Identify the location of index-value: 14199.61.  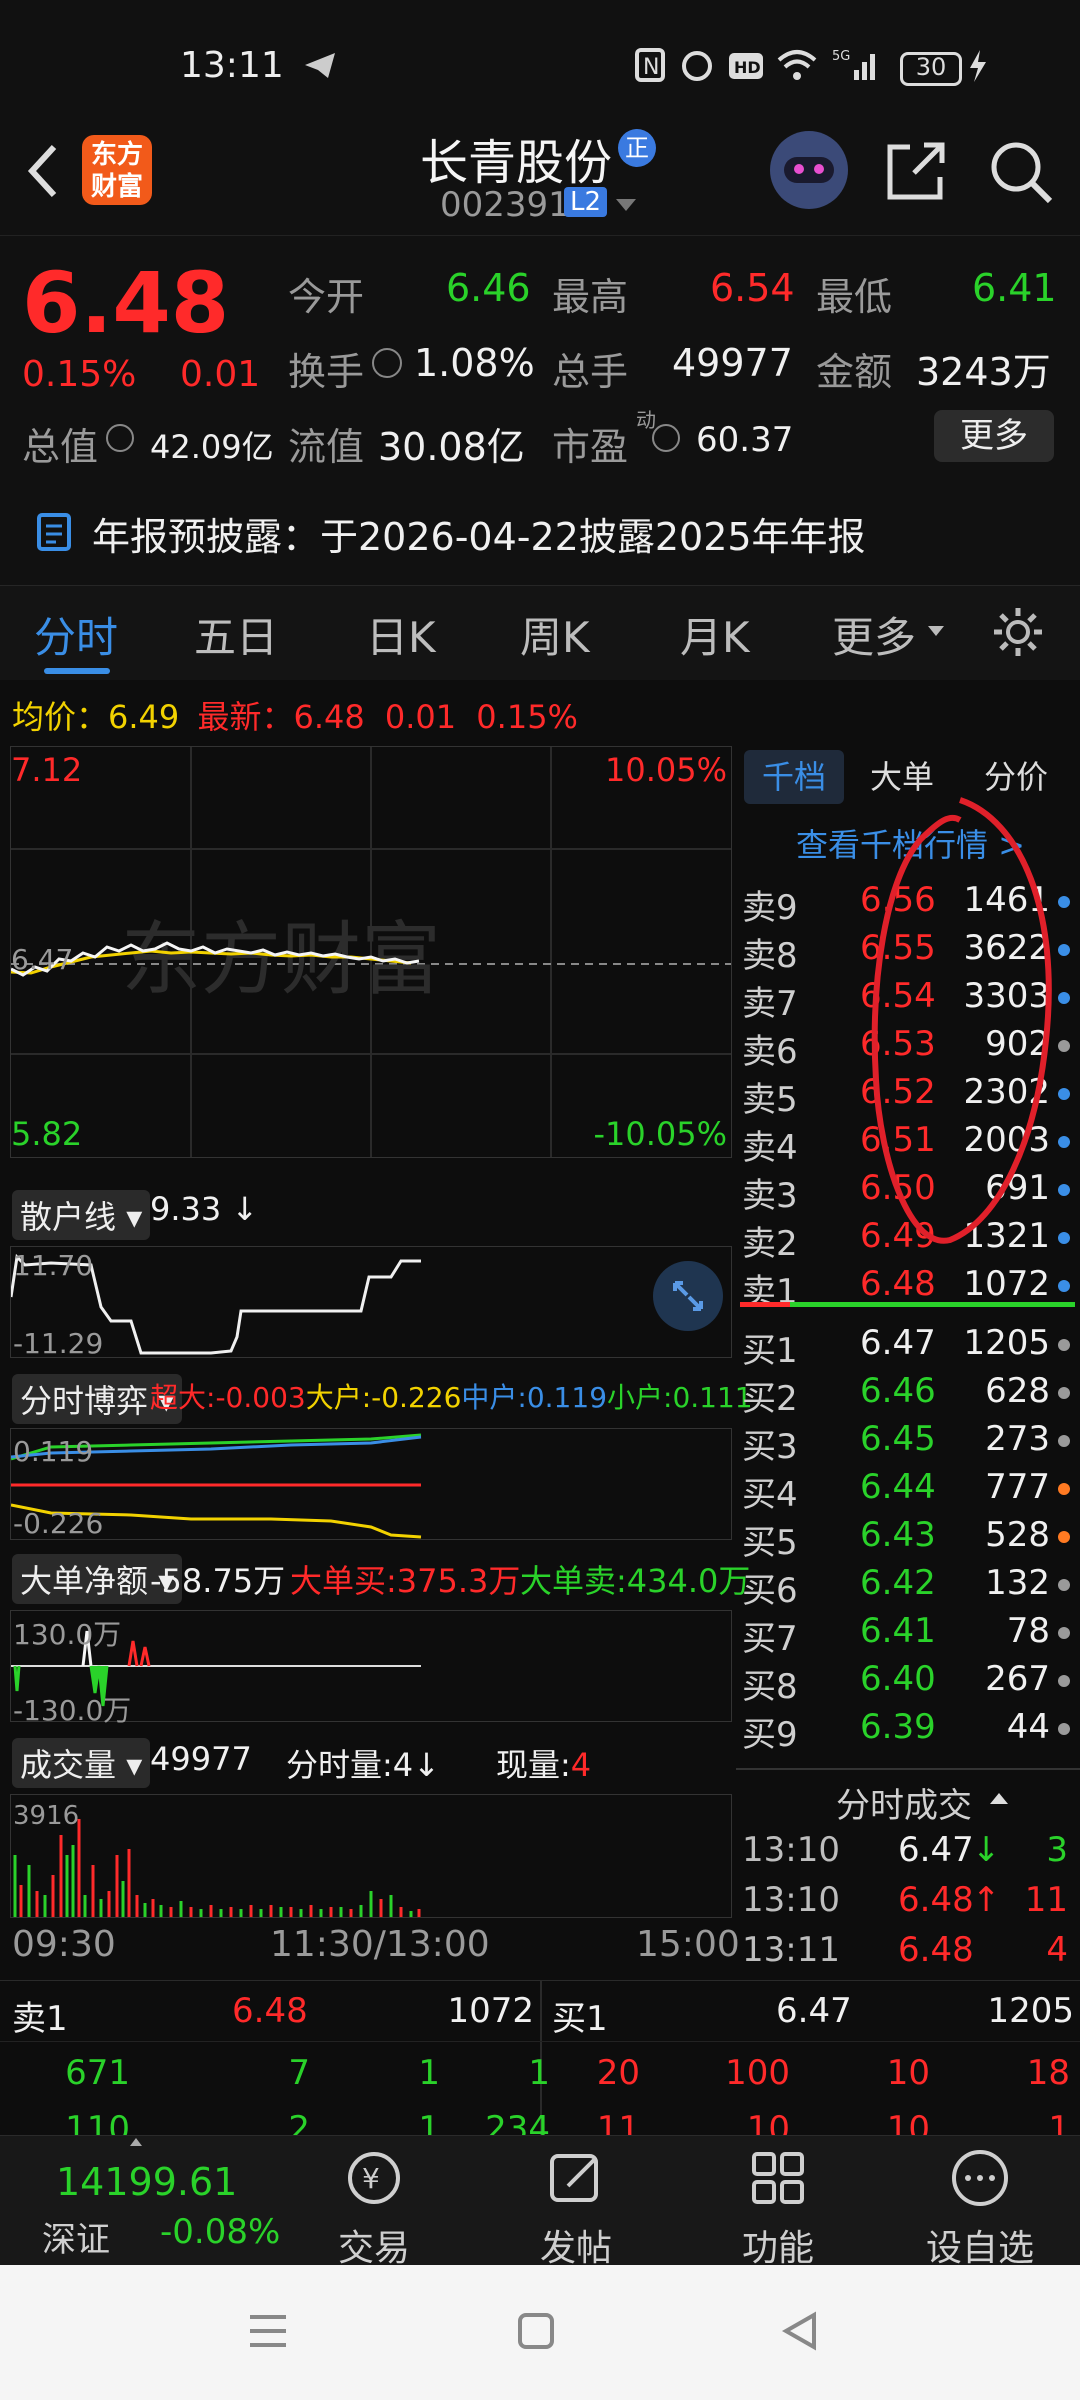
(146, 2182).